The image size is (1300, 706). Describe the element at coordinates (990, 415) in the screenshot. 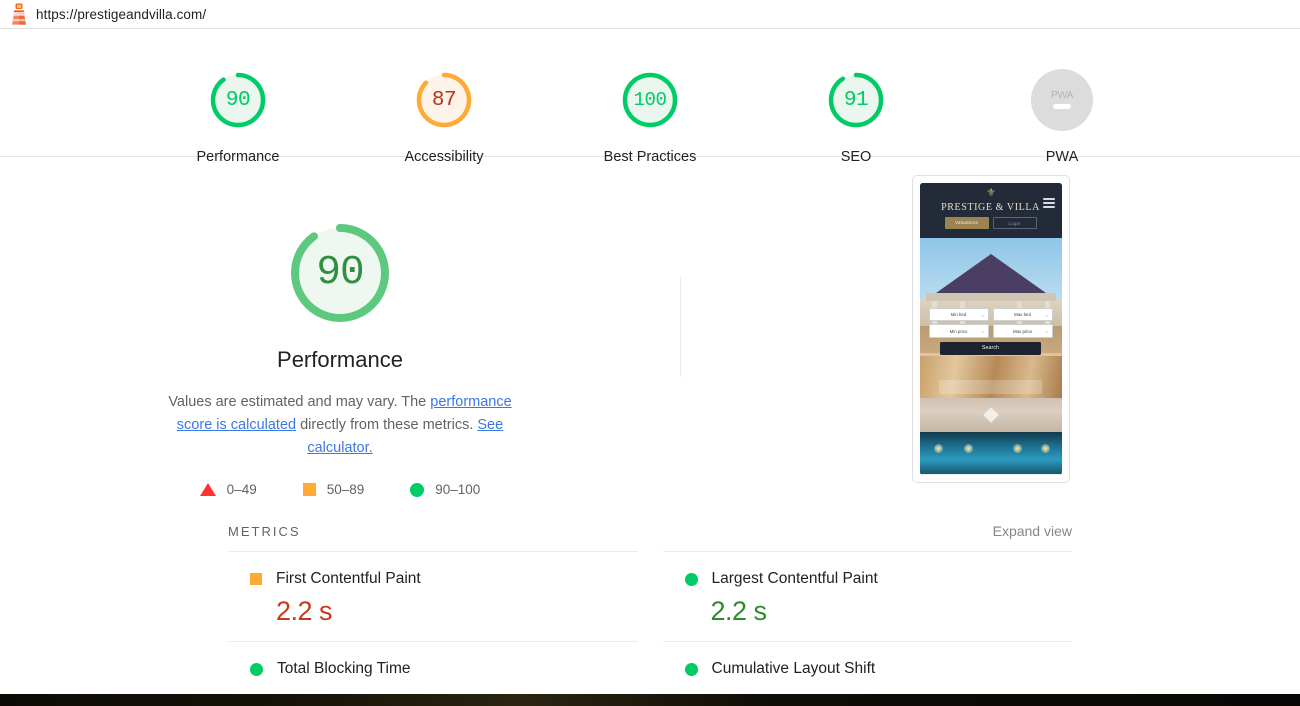

I see `villa-lounge-image` at that location.